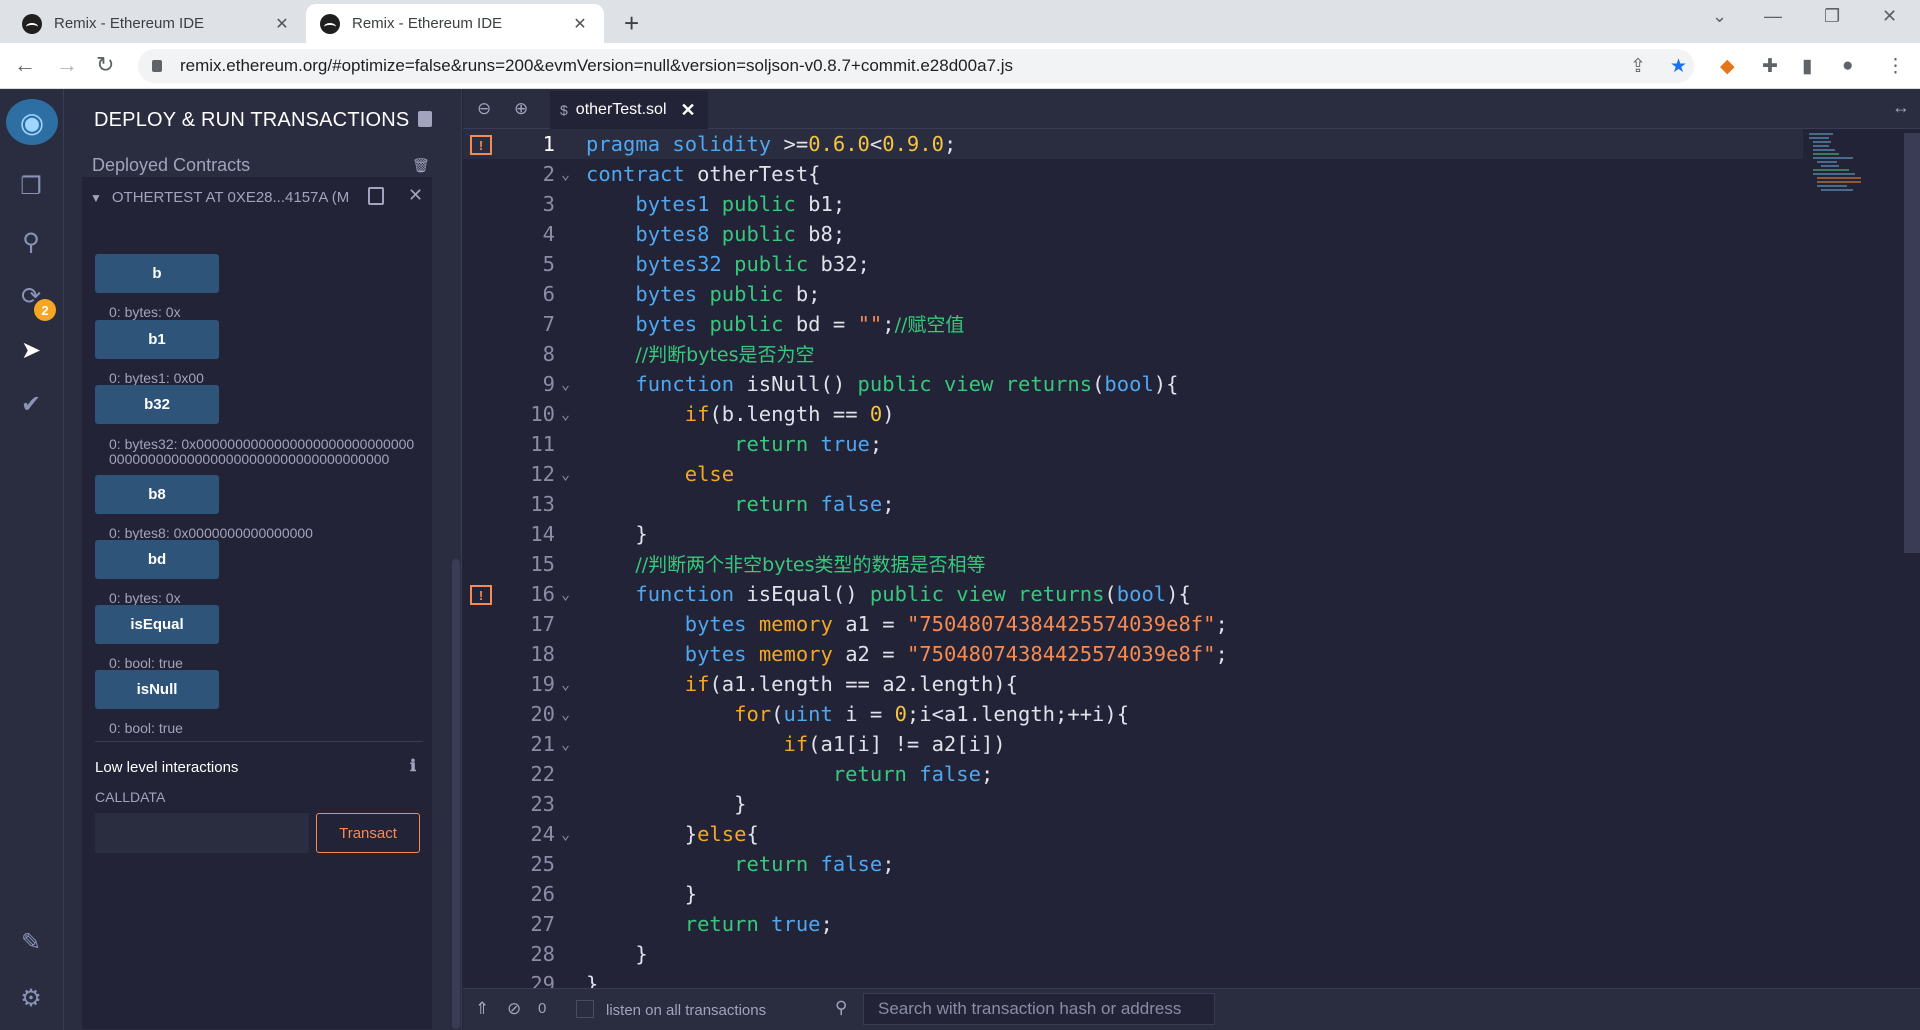 This screenshot has height=1030, width=1920. Describe the element at coordinates (1773, 16) in the screenshot. I see `minimize-icon: —` at that location.